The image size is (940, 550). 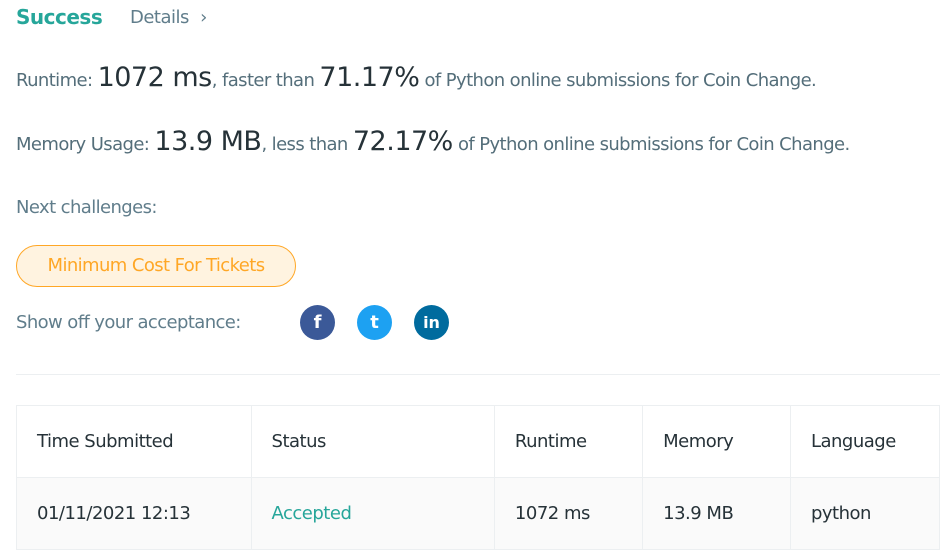 What do you see at coordinates (263, 80) in the screenshot?
I see `runtime-mid: , faster than` at bounding box center [263, 80].